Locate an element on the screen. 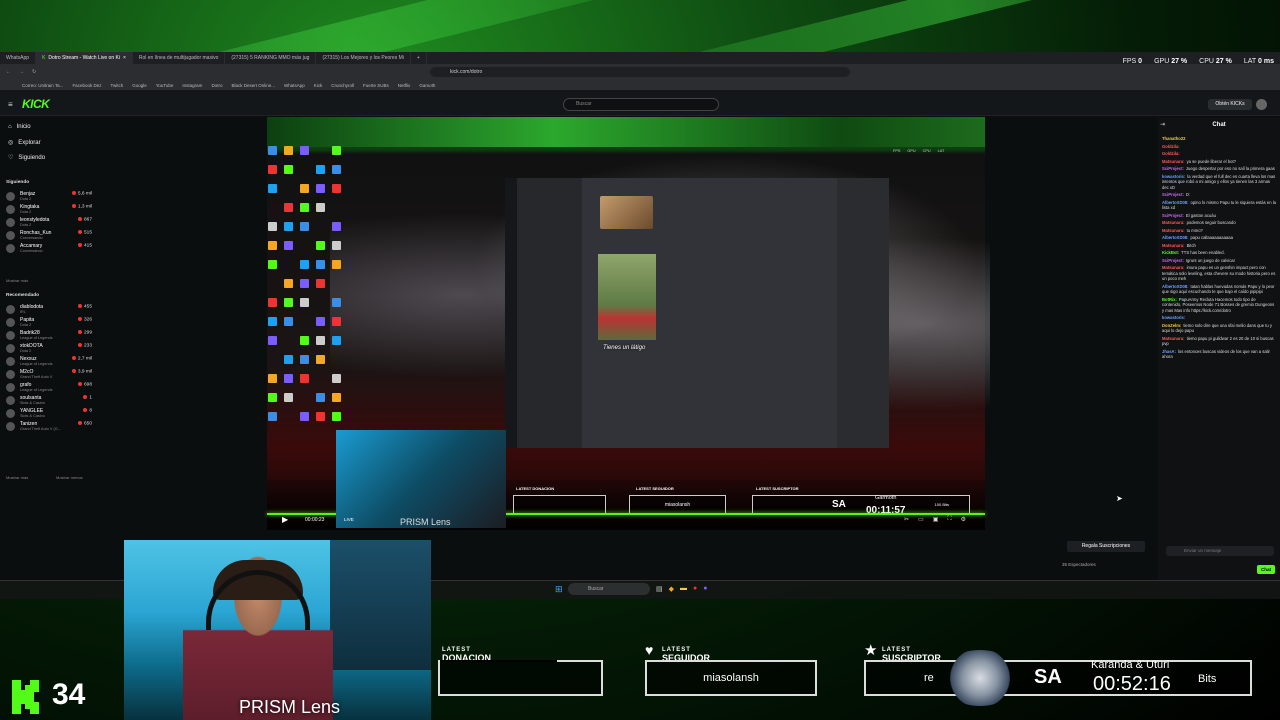 Image resolution: width=1280 pixels, height=720 pixels. channel-item: YANGLEE Slots & Casino 8 is located at coordinates (49, 414).